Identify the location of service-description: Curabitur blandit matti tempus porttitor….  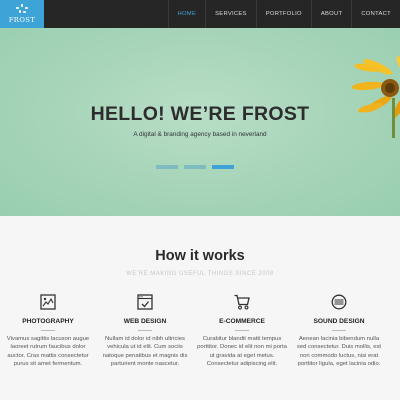
(242, 351).